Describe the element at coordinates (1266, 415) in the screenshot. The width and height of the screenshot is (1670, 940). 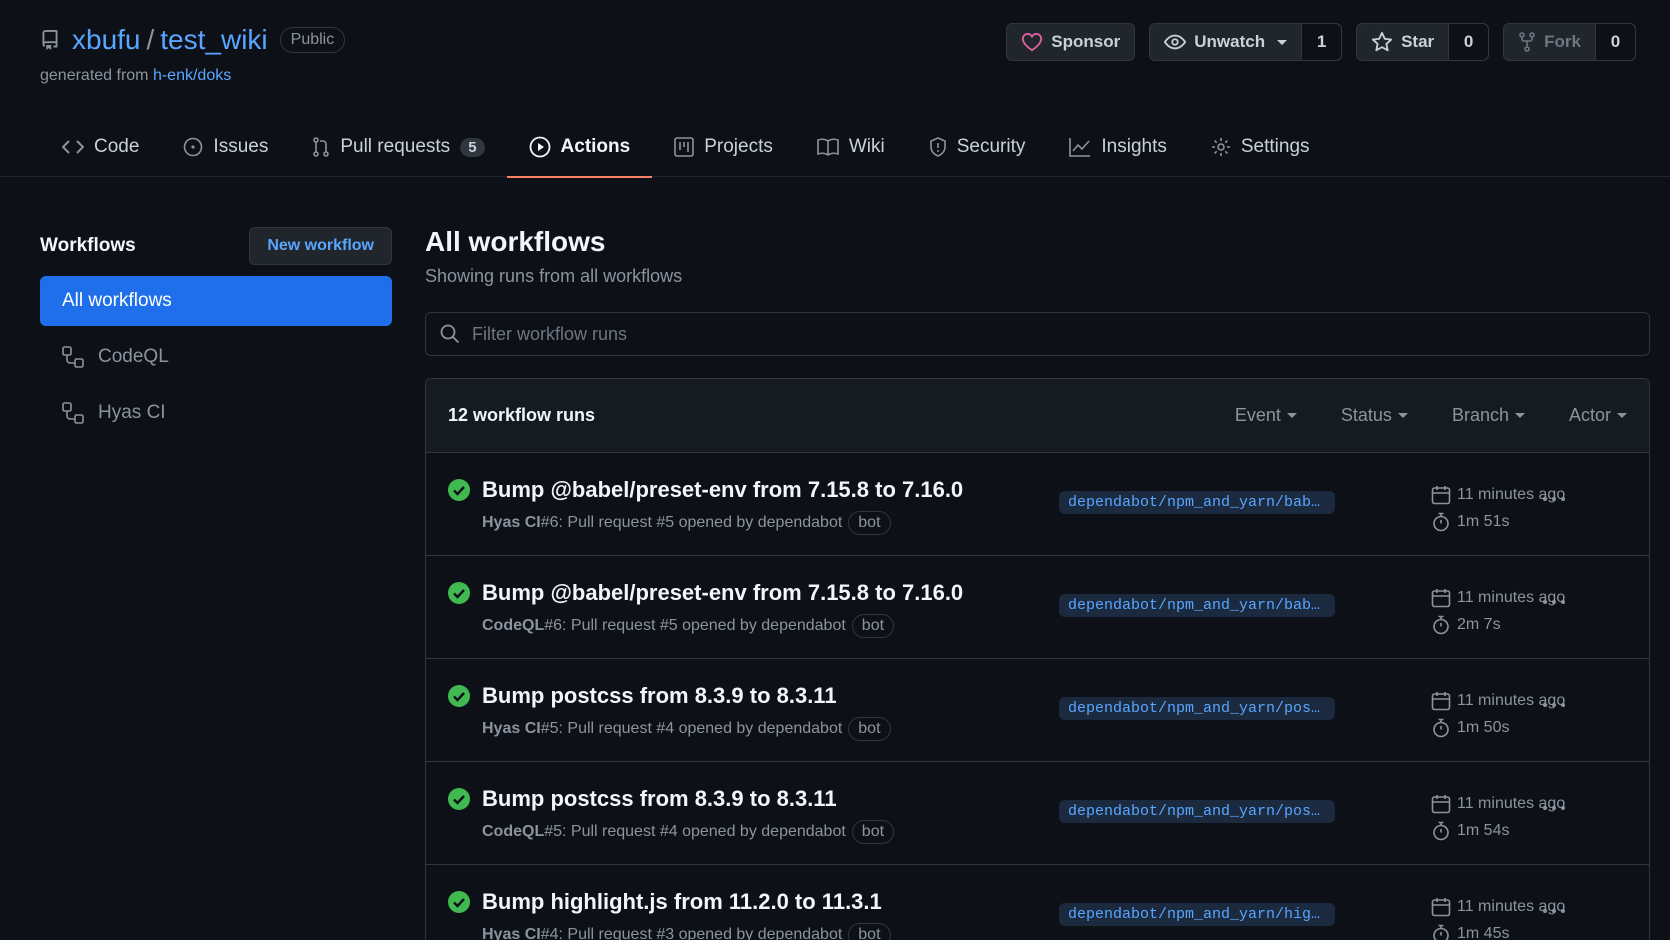
I see `event-filter: Event` at that location.